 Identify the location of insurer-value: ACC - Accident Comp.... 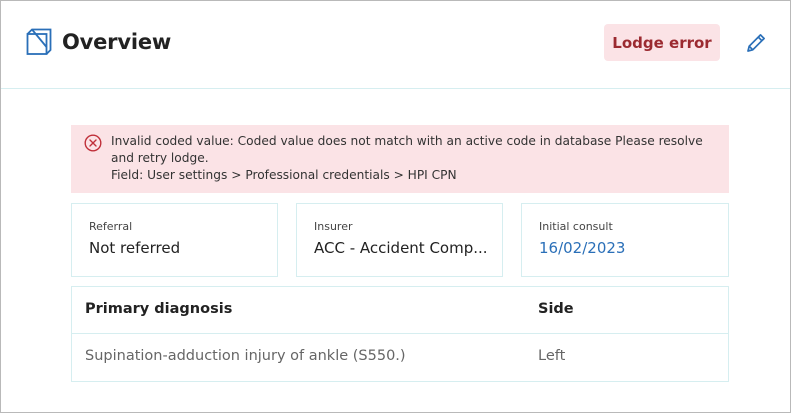
(401, 248).